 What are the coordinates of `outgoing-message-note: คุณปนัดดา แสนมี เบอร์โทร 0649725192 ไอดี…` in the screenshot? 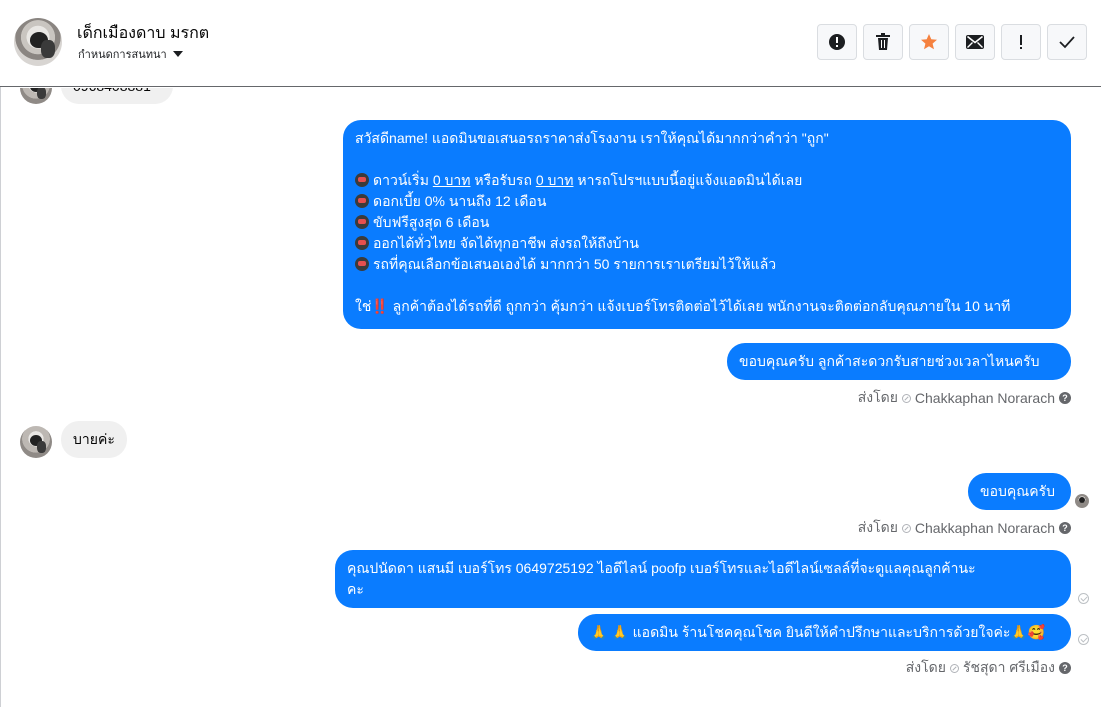 It's located at (703, 579).